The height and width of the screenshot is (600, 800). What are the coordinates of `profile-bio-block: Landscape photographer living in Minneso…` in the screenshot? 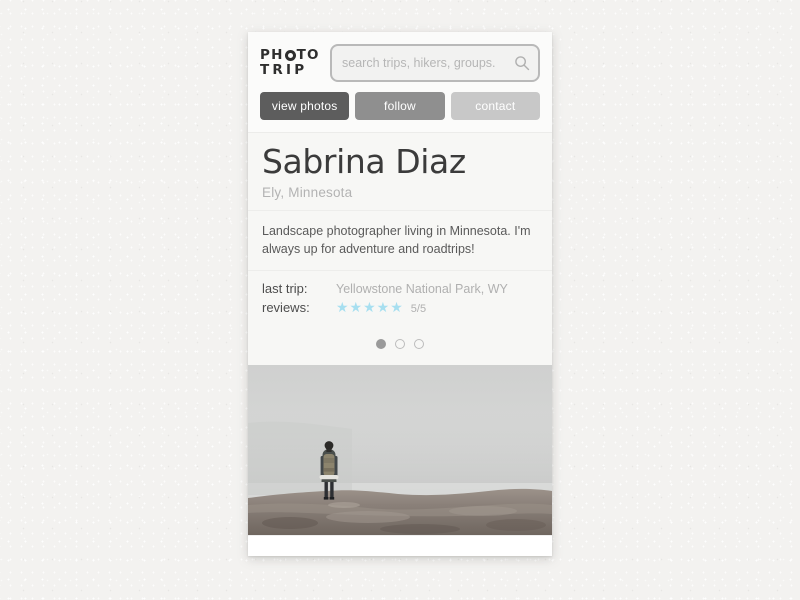 It's located at (400, 241).